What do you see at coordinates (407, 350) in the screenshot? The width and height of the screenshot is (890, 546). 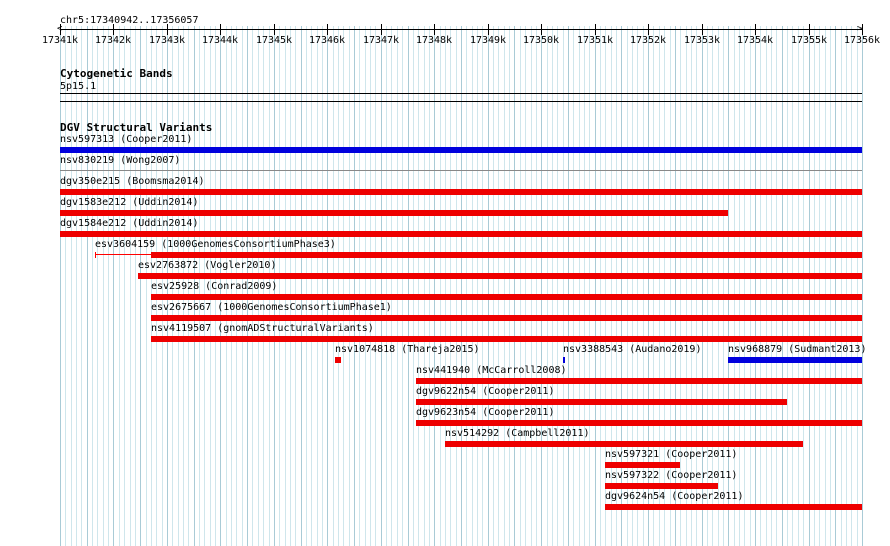 I see `variant-label: nsv1074818 (Thareja2015)` at bounding box center [407, 350].